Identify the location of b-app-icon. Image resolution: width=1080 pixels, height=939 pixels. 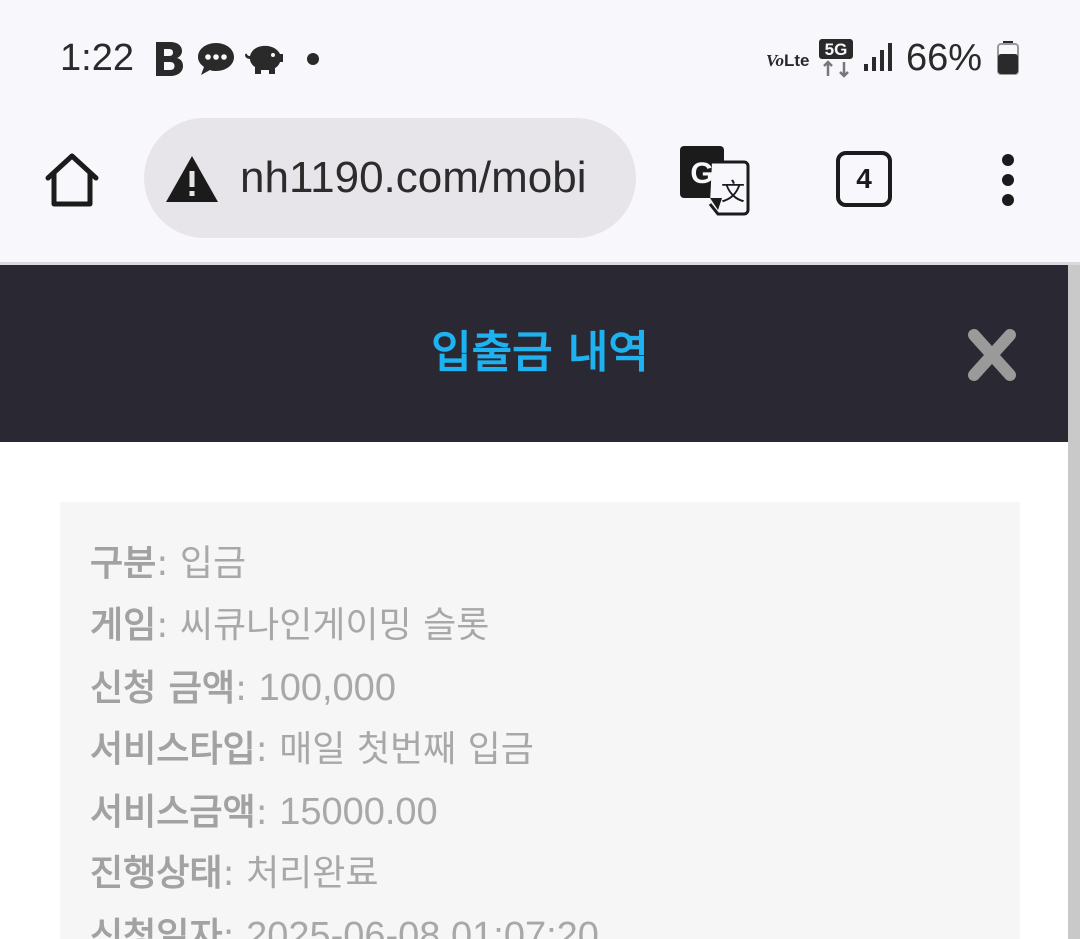
(169, 59).